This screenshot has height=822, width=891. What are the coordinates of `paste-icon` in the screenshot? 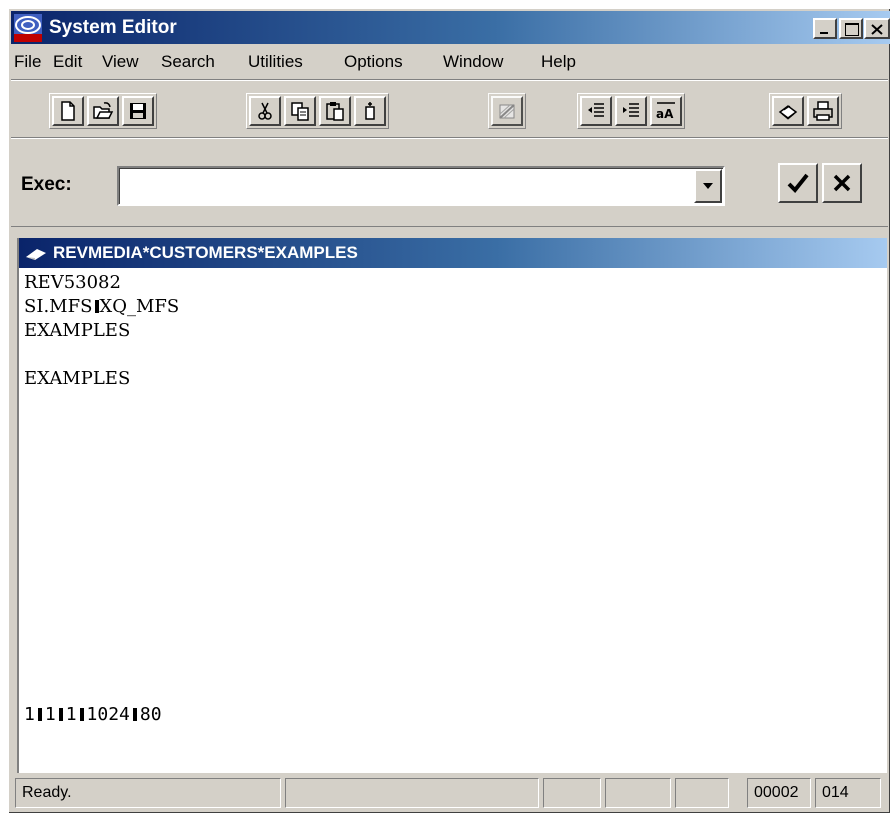 It's located at (335, 111).